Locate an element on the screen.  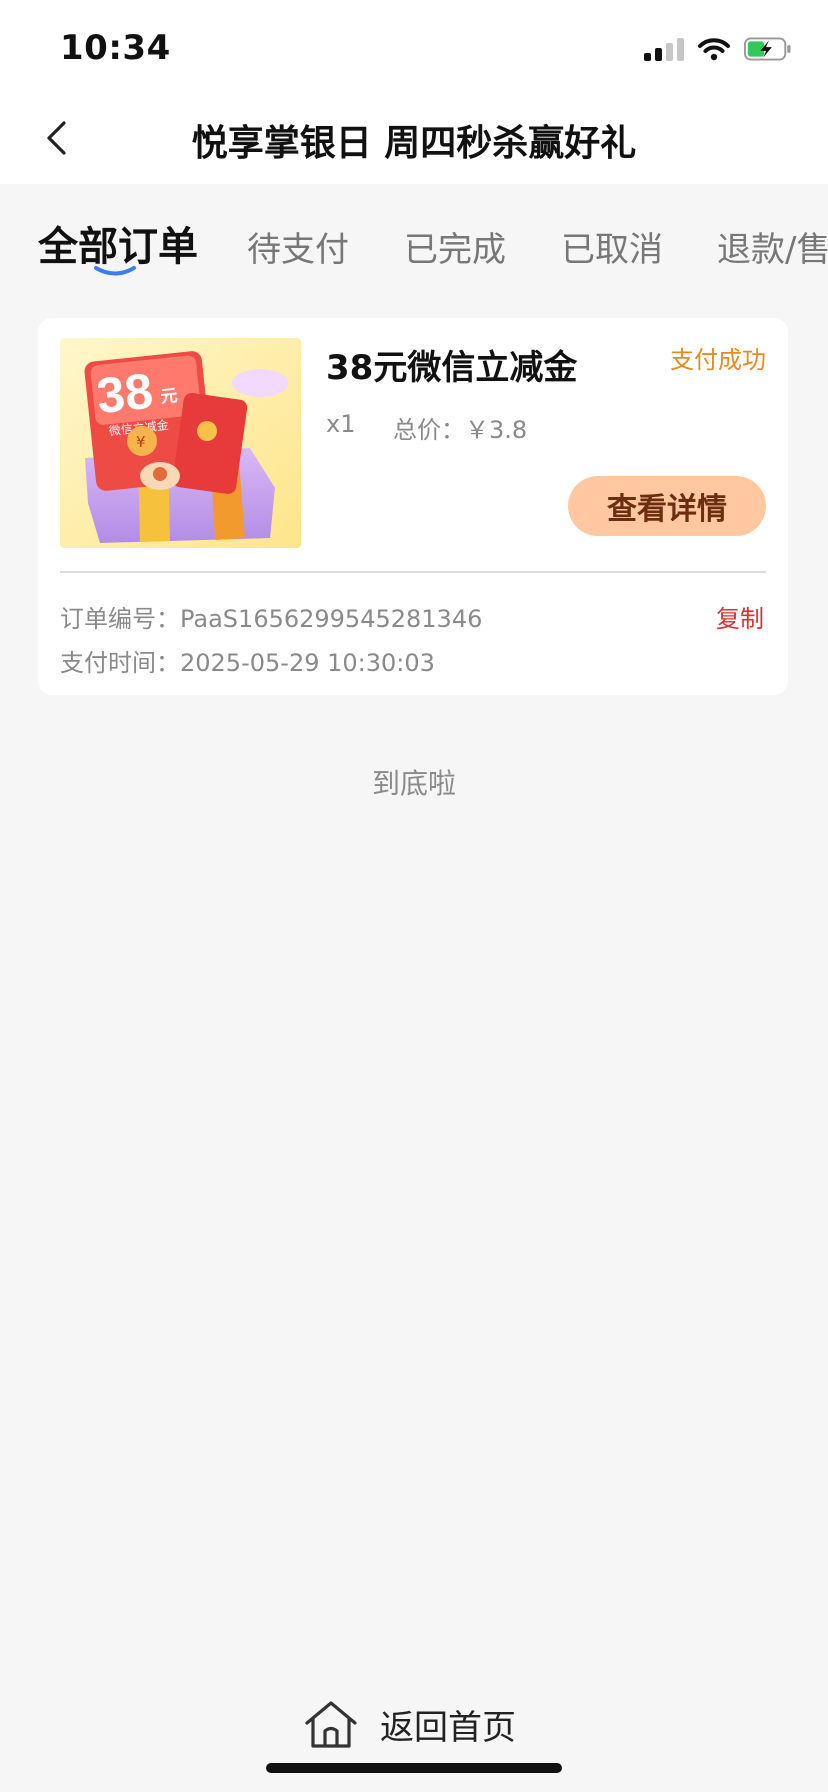
back-to-home-label: 返回首页 is located at coordinates (448, 1727).